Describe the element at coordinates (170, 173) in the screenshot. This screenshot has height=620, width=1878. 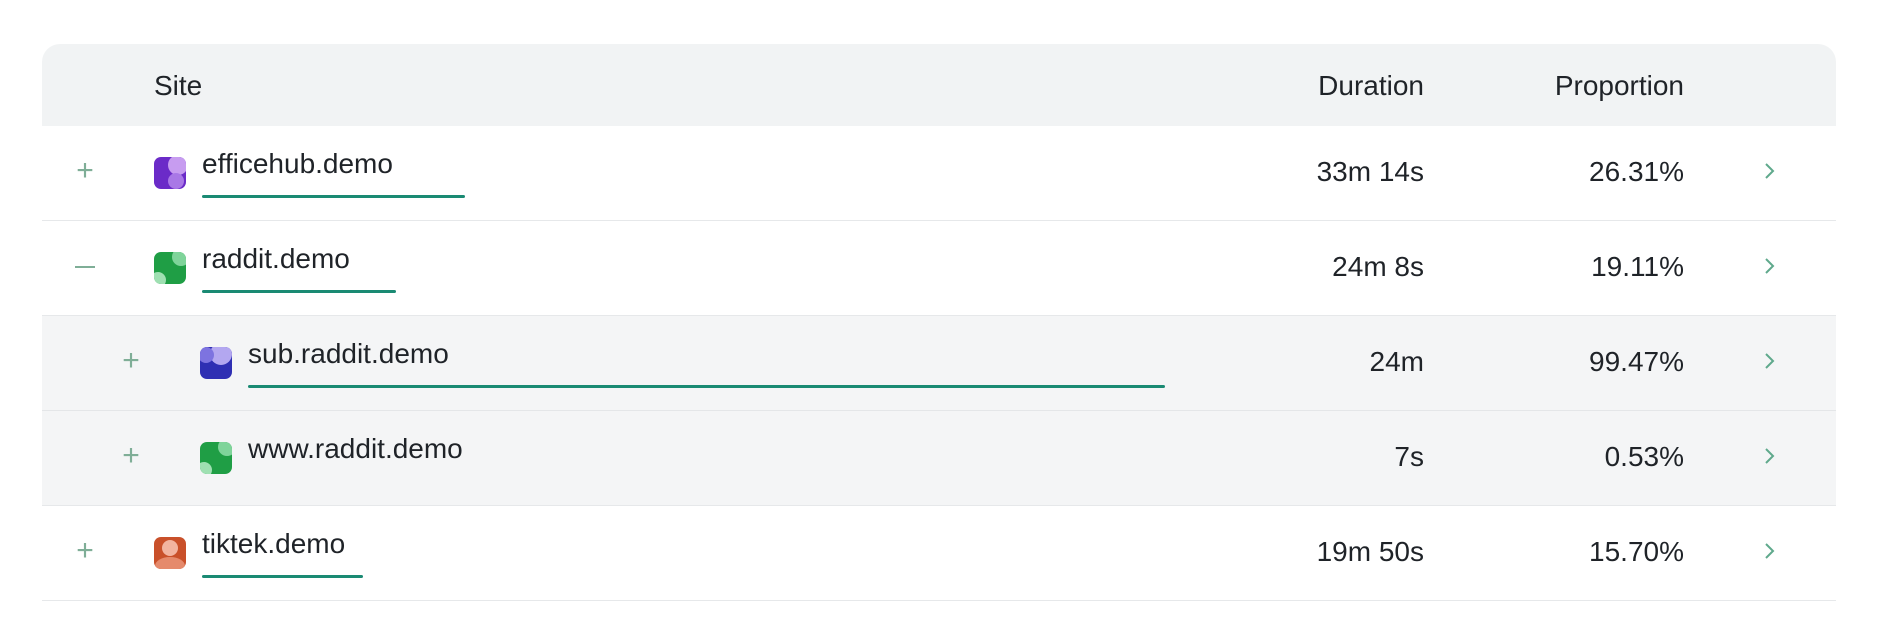
I see `efficehub-favicon-icon` at that location.